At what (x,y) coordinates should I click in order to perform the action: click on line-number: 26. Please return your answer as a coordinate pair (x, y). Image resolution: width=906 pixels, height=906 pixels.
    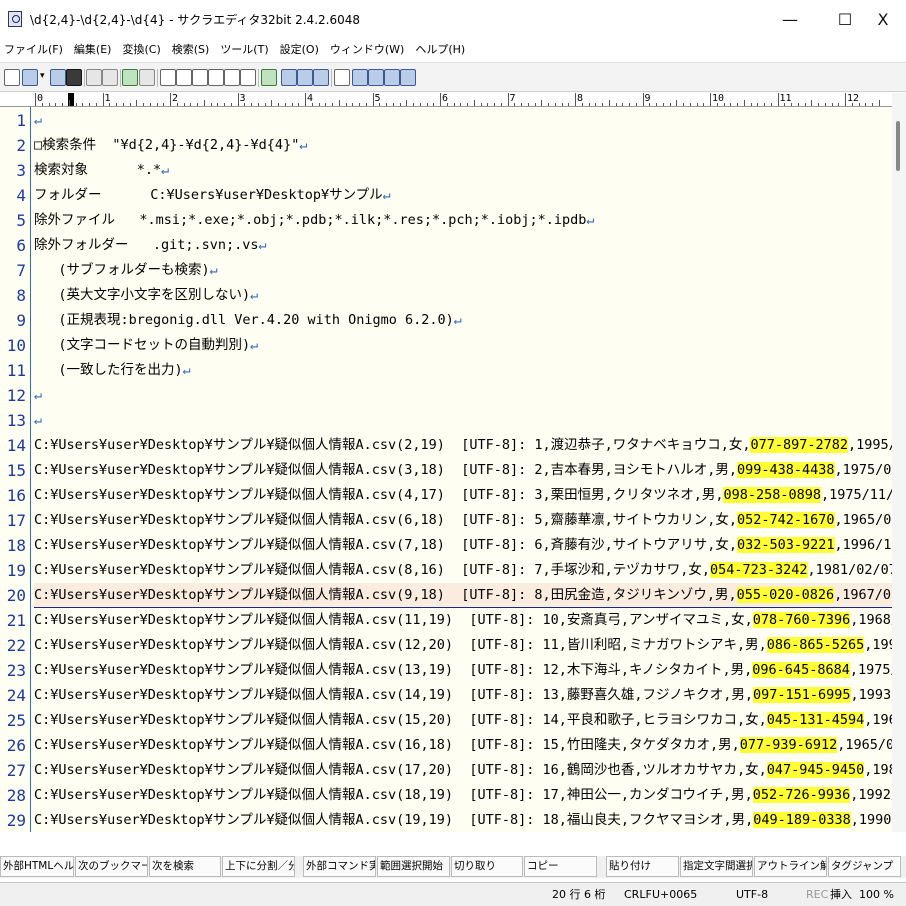
    Looking at the image, I should click on (13, 745).